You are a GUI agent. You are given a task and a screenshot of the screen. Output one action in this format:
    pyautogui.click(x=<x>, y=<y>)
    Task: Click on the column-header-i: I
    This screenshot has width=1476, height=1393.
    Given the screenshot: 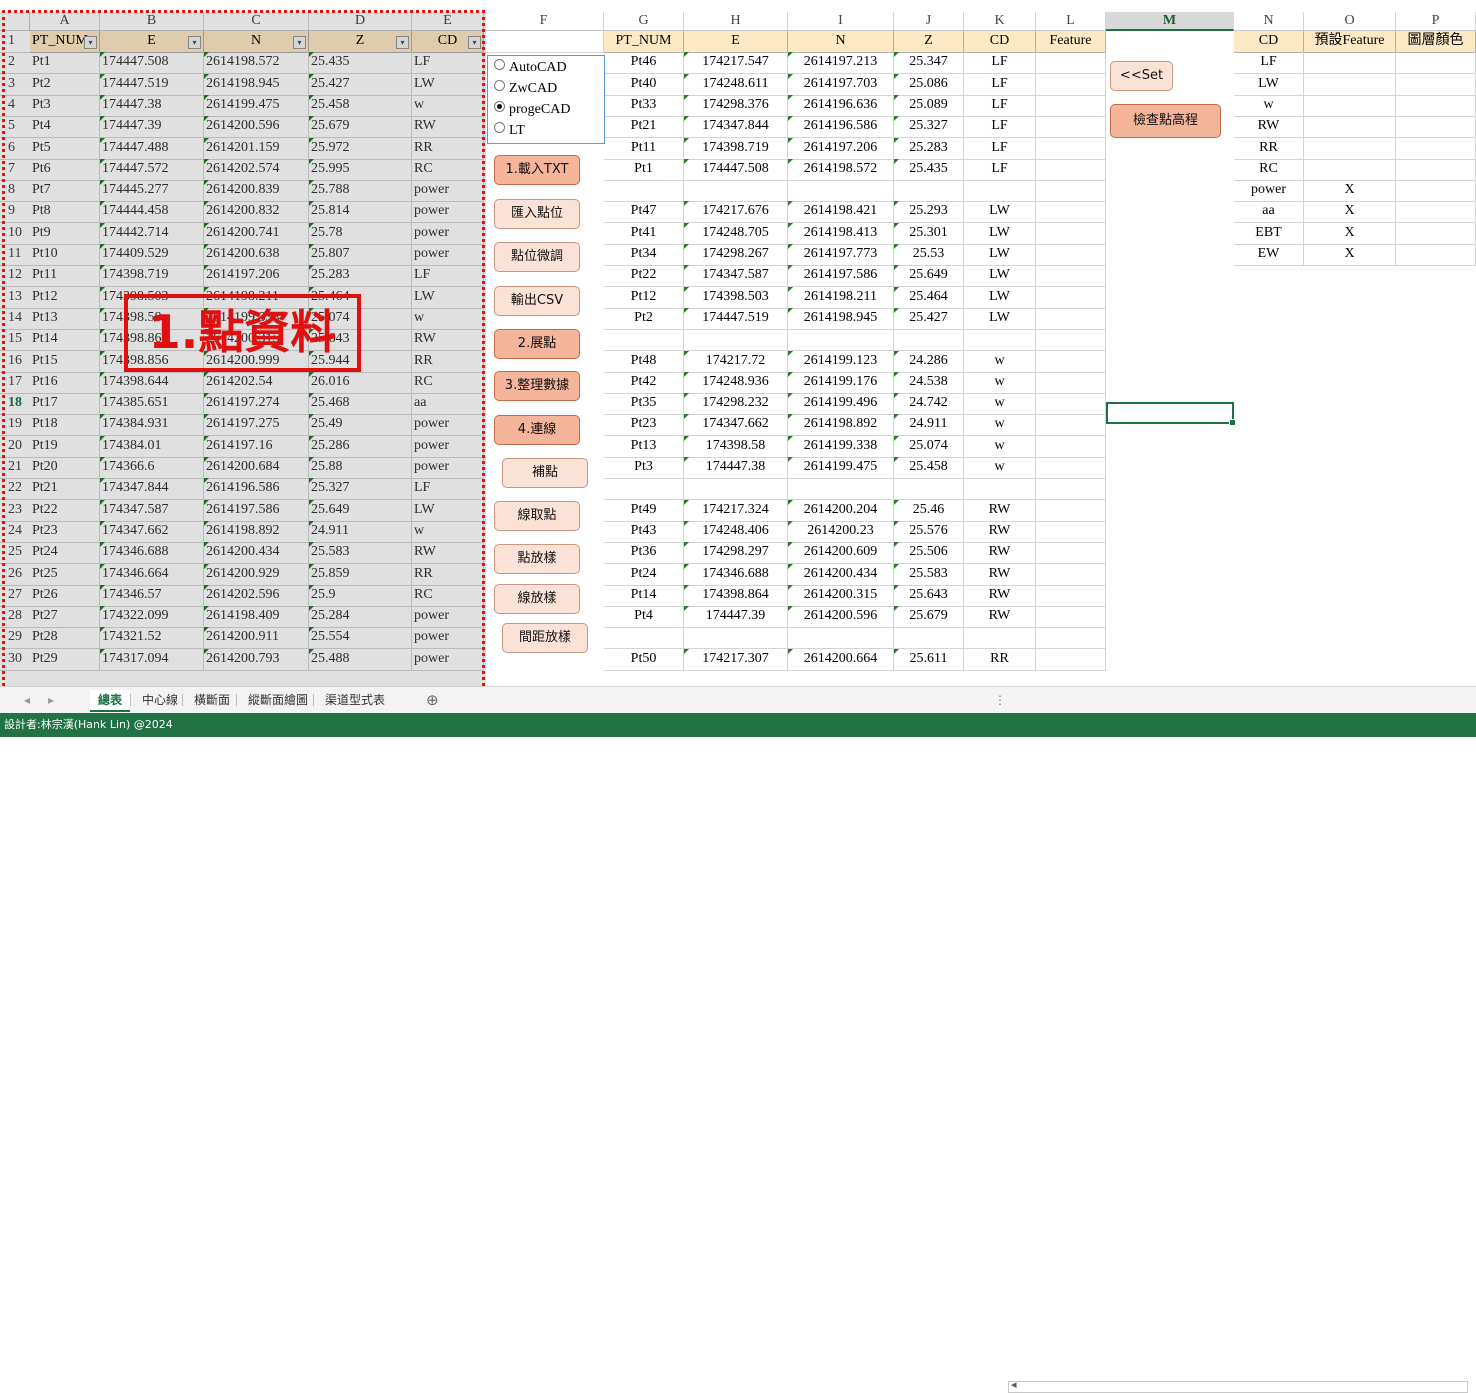 What is the action you would take?
    pyautogui.click(x=841, y=21)
    